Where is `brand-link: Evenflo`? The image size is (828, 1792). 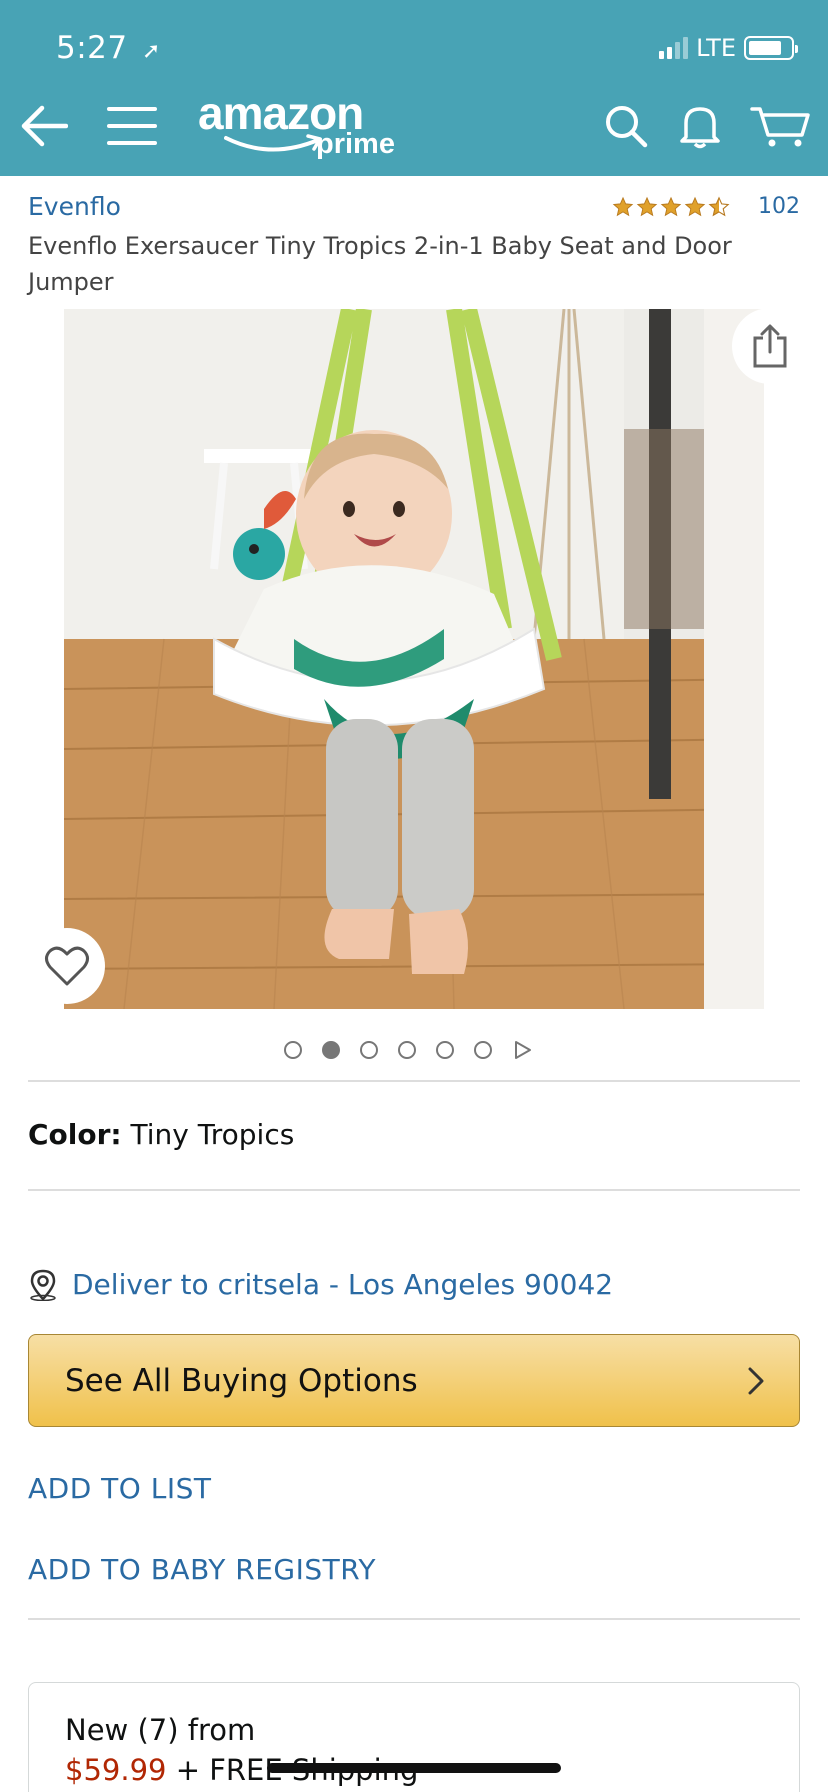
brand-link: Evenflo is located at coordinates (74, 206).